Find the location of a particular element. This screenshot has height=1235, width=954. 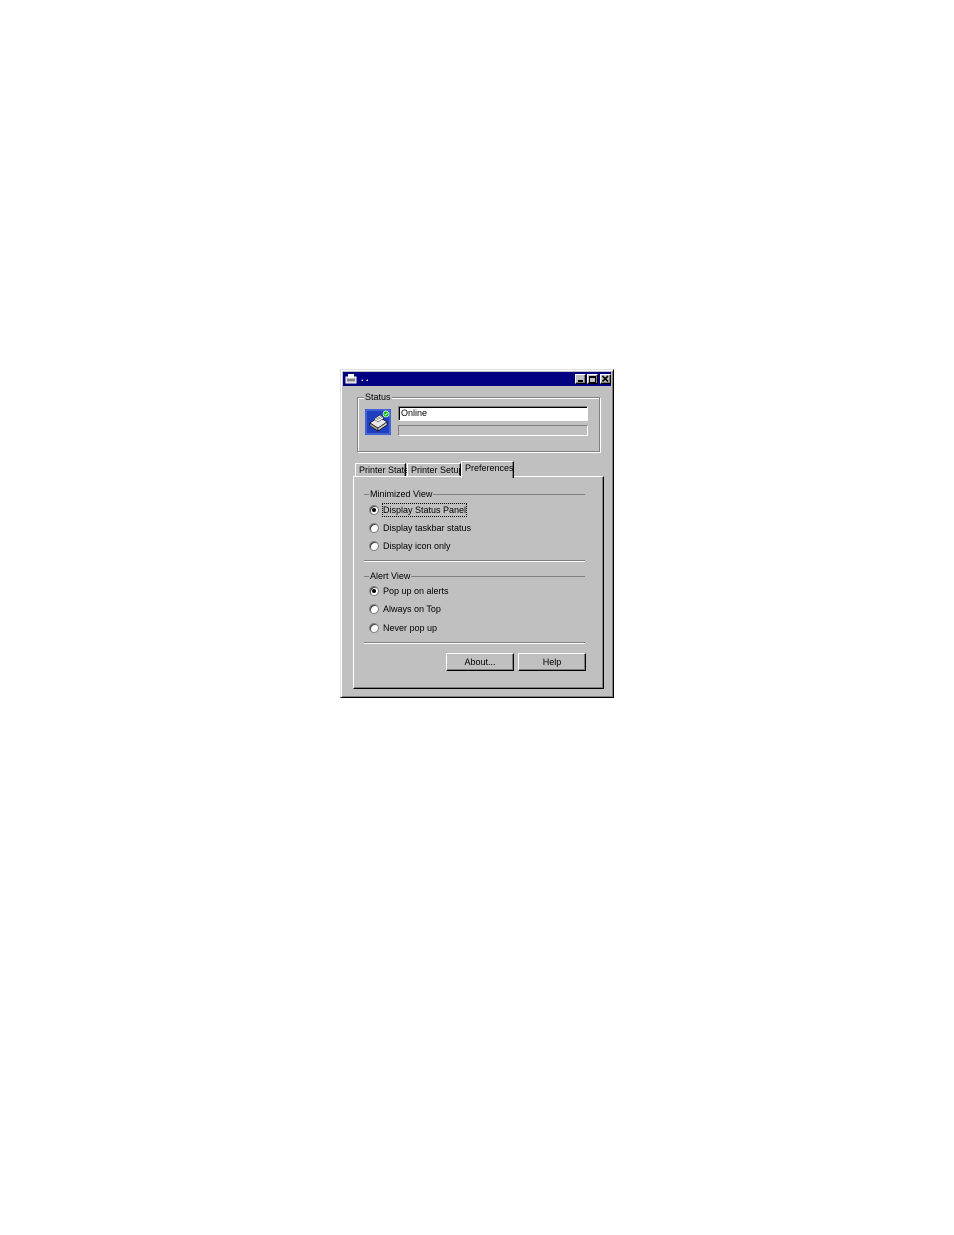

close-button is located at coordinates (605, 379).